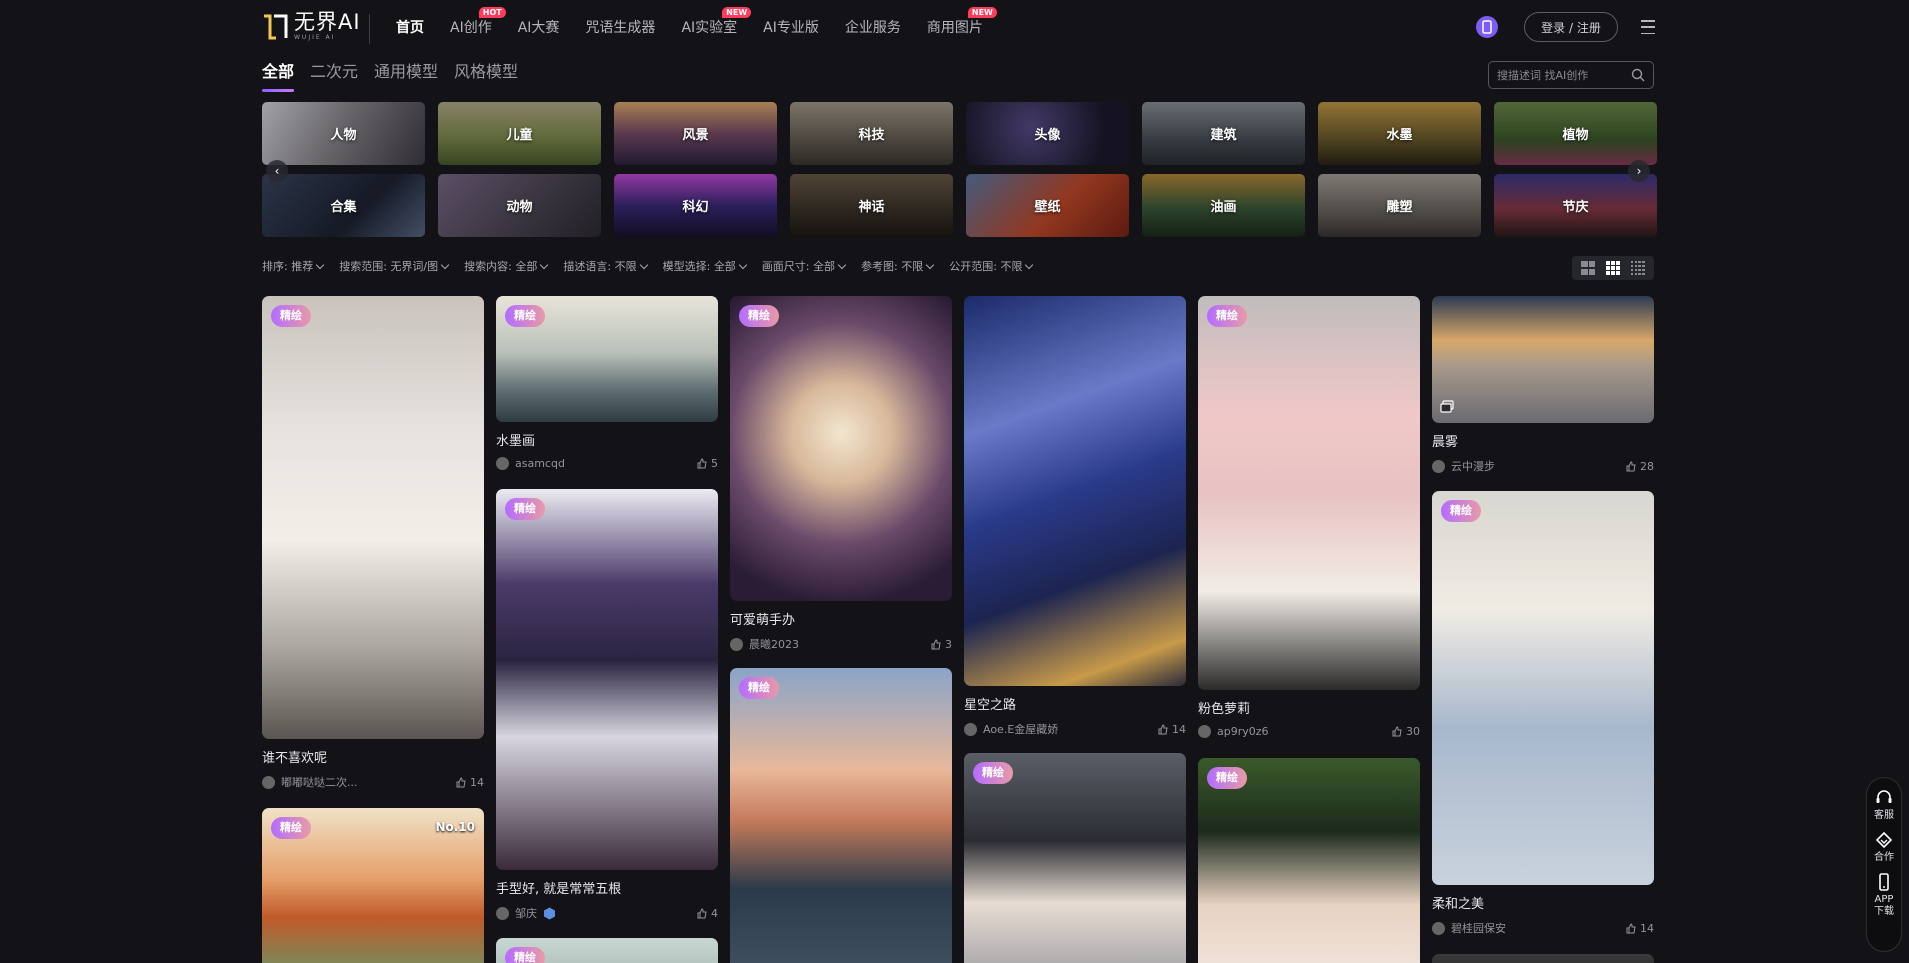 The width and height of the screenshot is (1909, 963). What do you see at coordinates (373, 756) in the screenshot?
I see `card-title: 谁不喜欢呢` at bounding box center [373, 756].